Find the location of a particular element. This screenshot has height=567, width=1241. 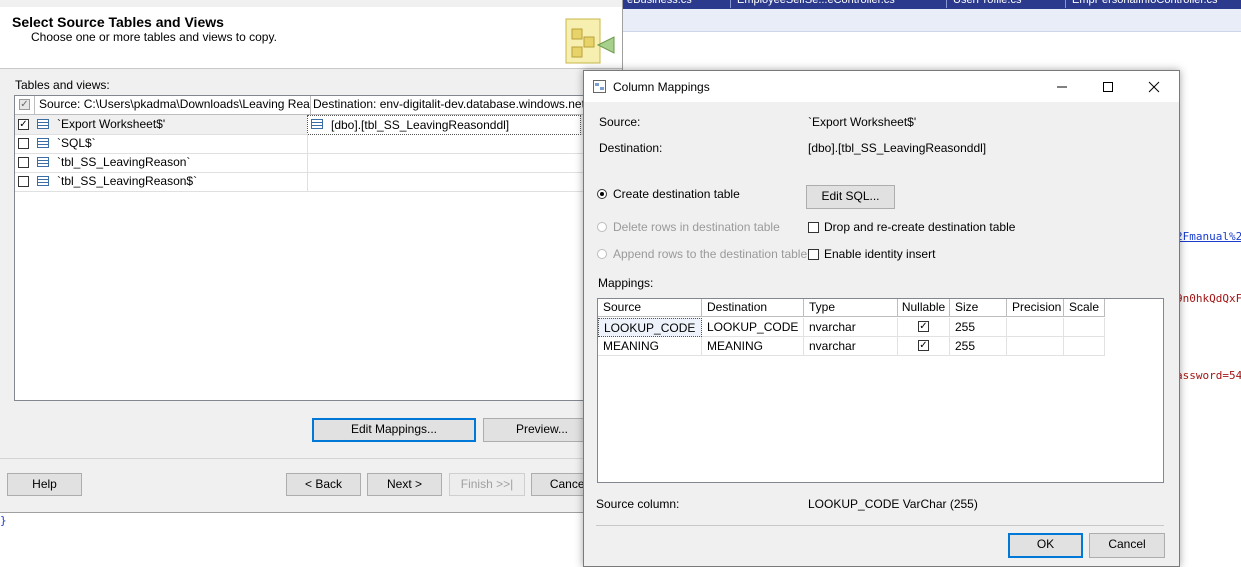

column-header-destination: Destination is located at coordinates (753, 308).